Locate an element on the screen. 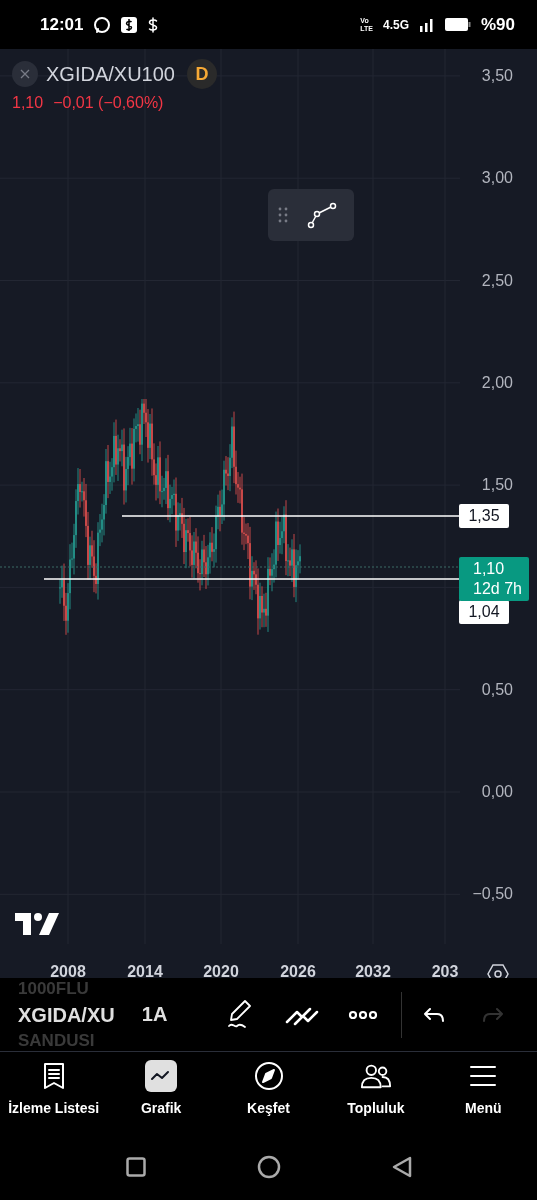 The height and width of the screenshot is (1200, 537). nav-tab: Topluluk is located at coordinates (376, 1093).